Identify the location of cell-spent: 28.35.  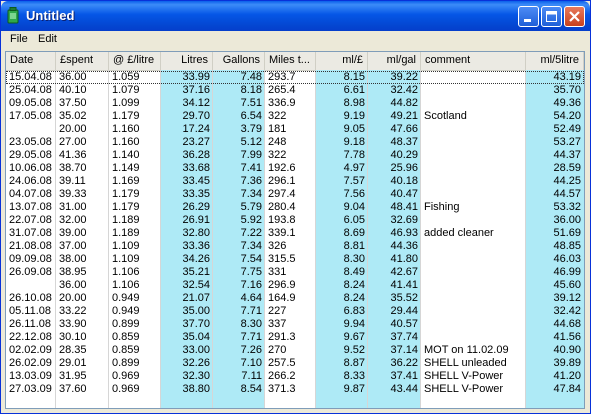
(73, 350).